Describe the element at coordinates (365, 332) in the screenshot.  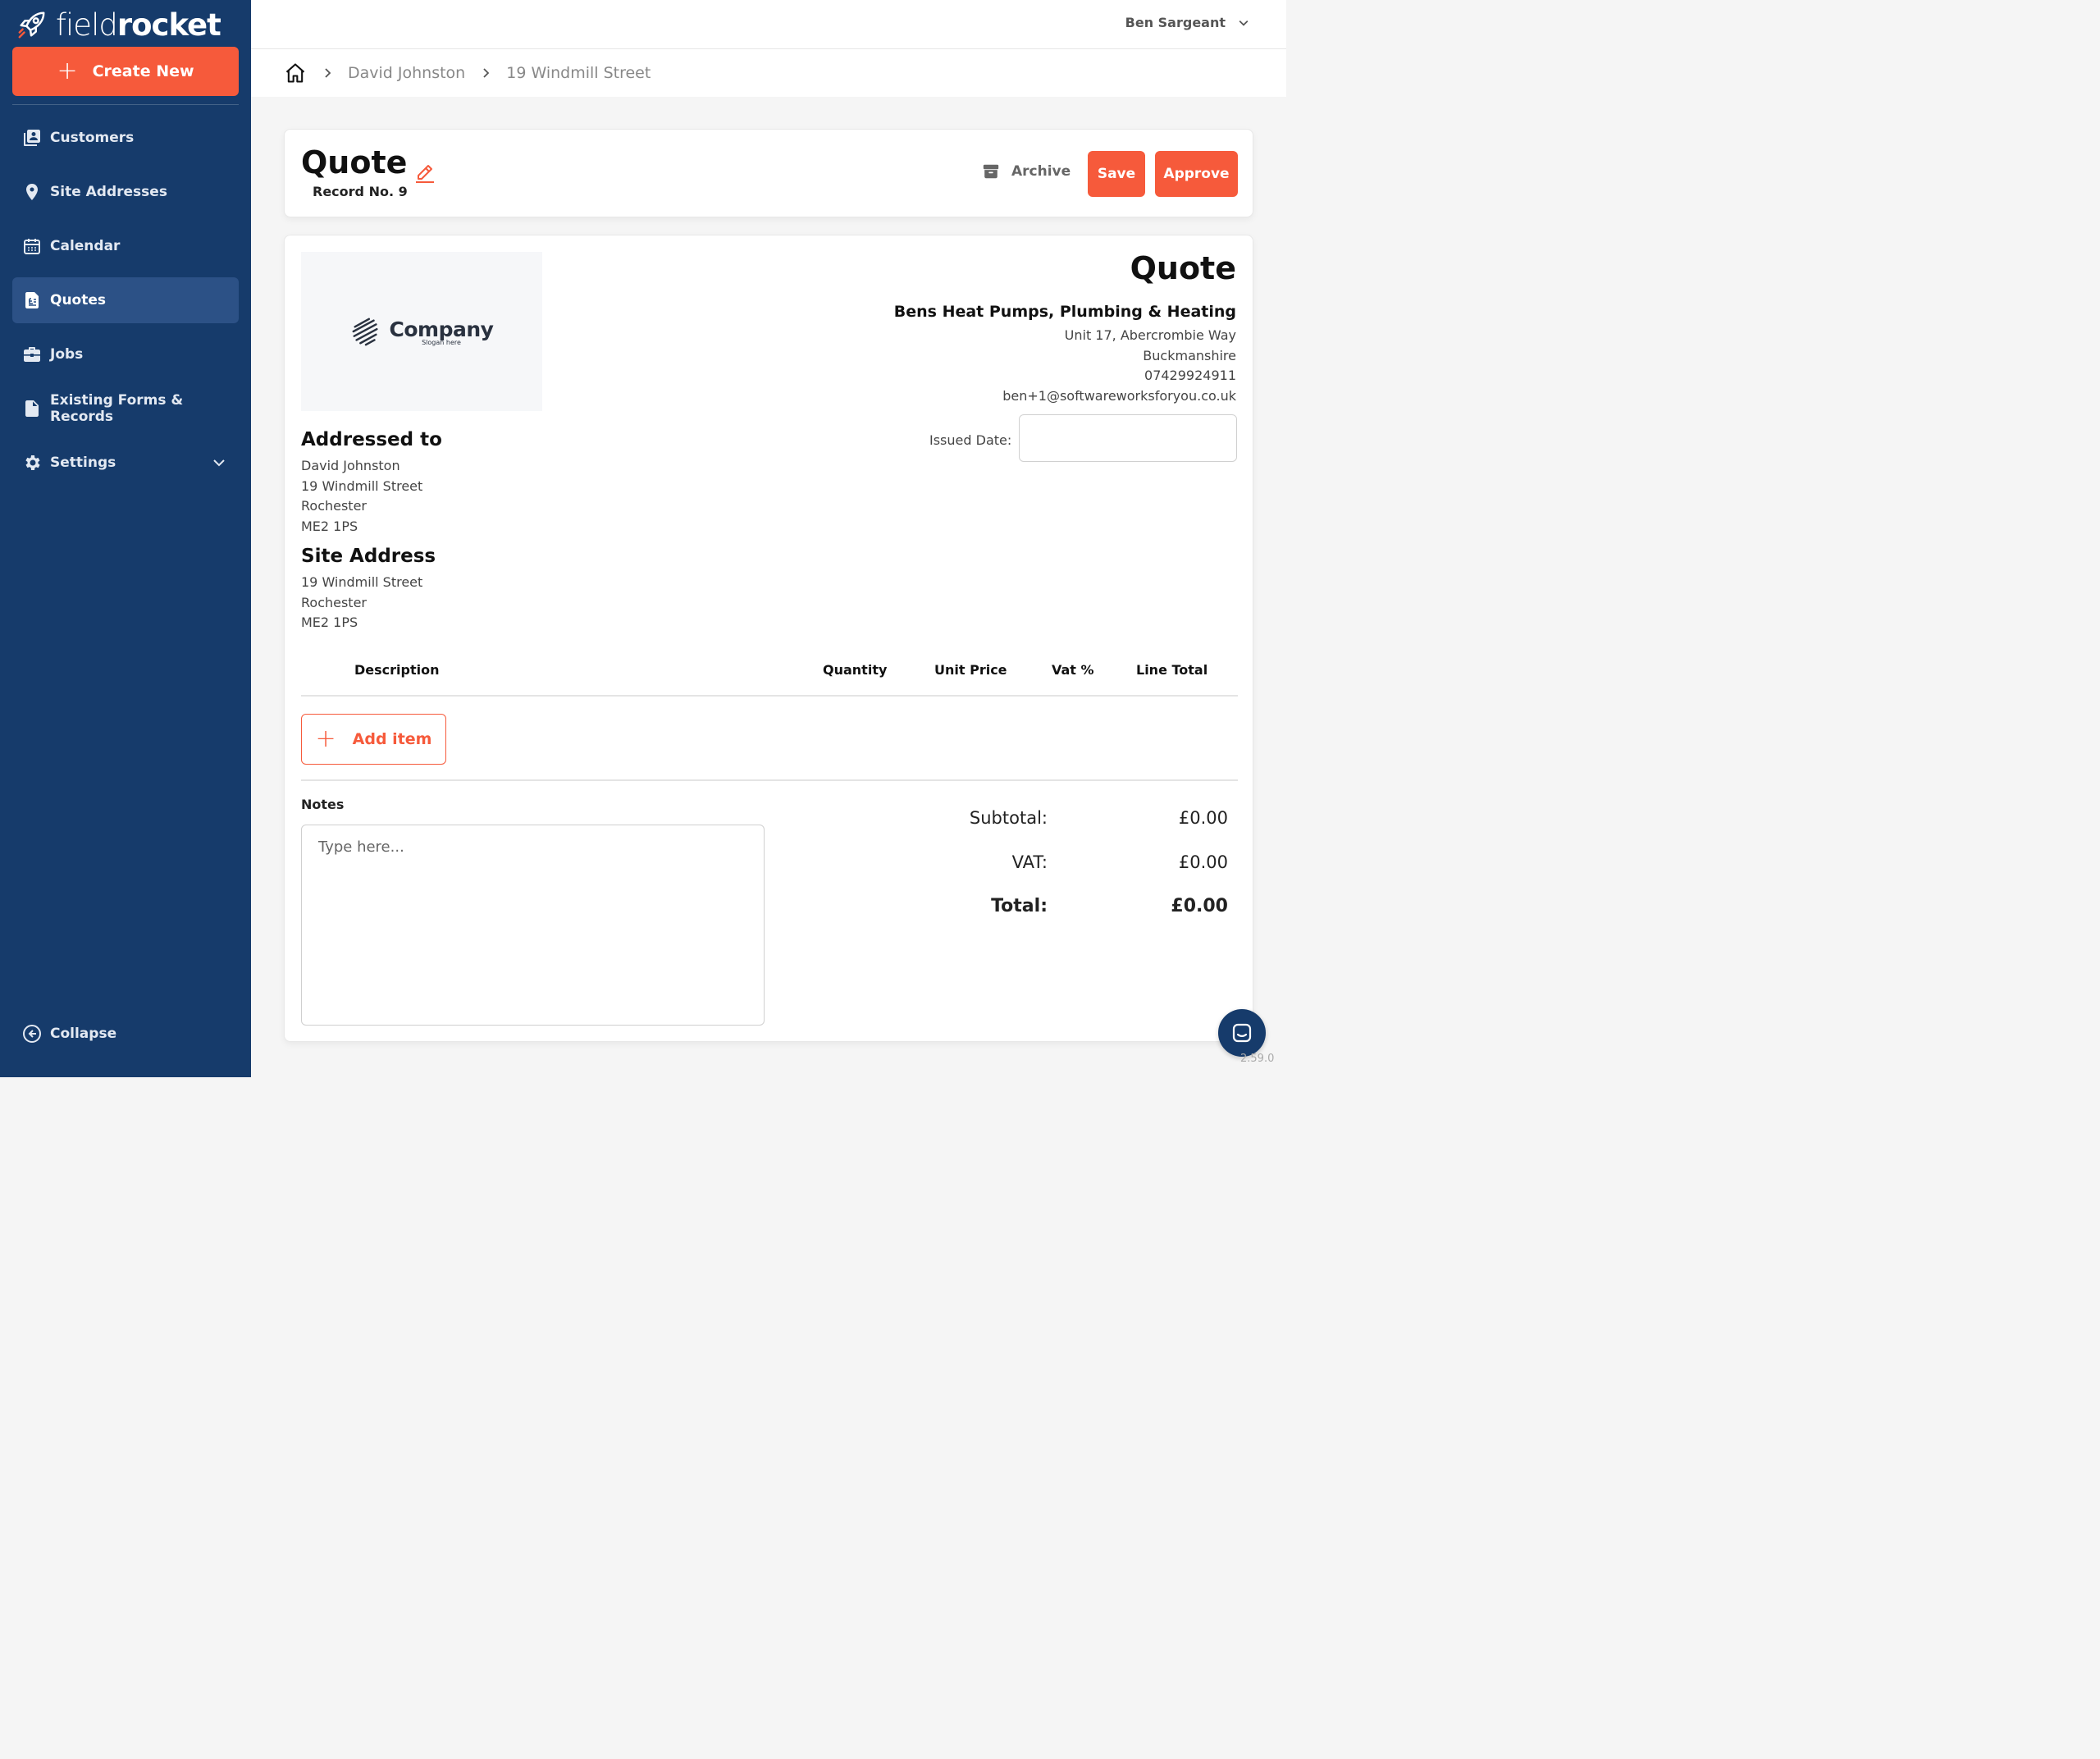
I see `company-logo-mark-icon` at that location.